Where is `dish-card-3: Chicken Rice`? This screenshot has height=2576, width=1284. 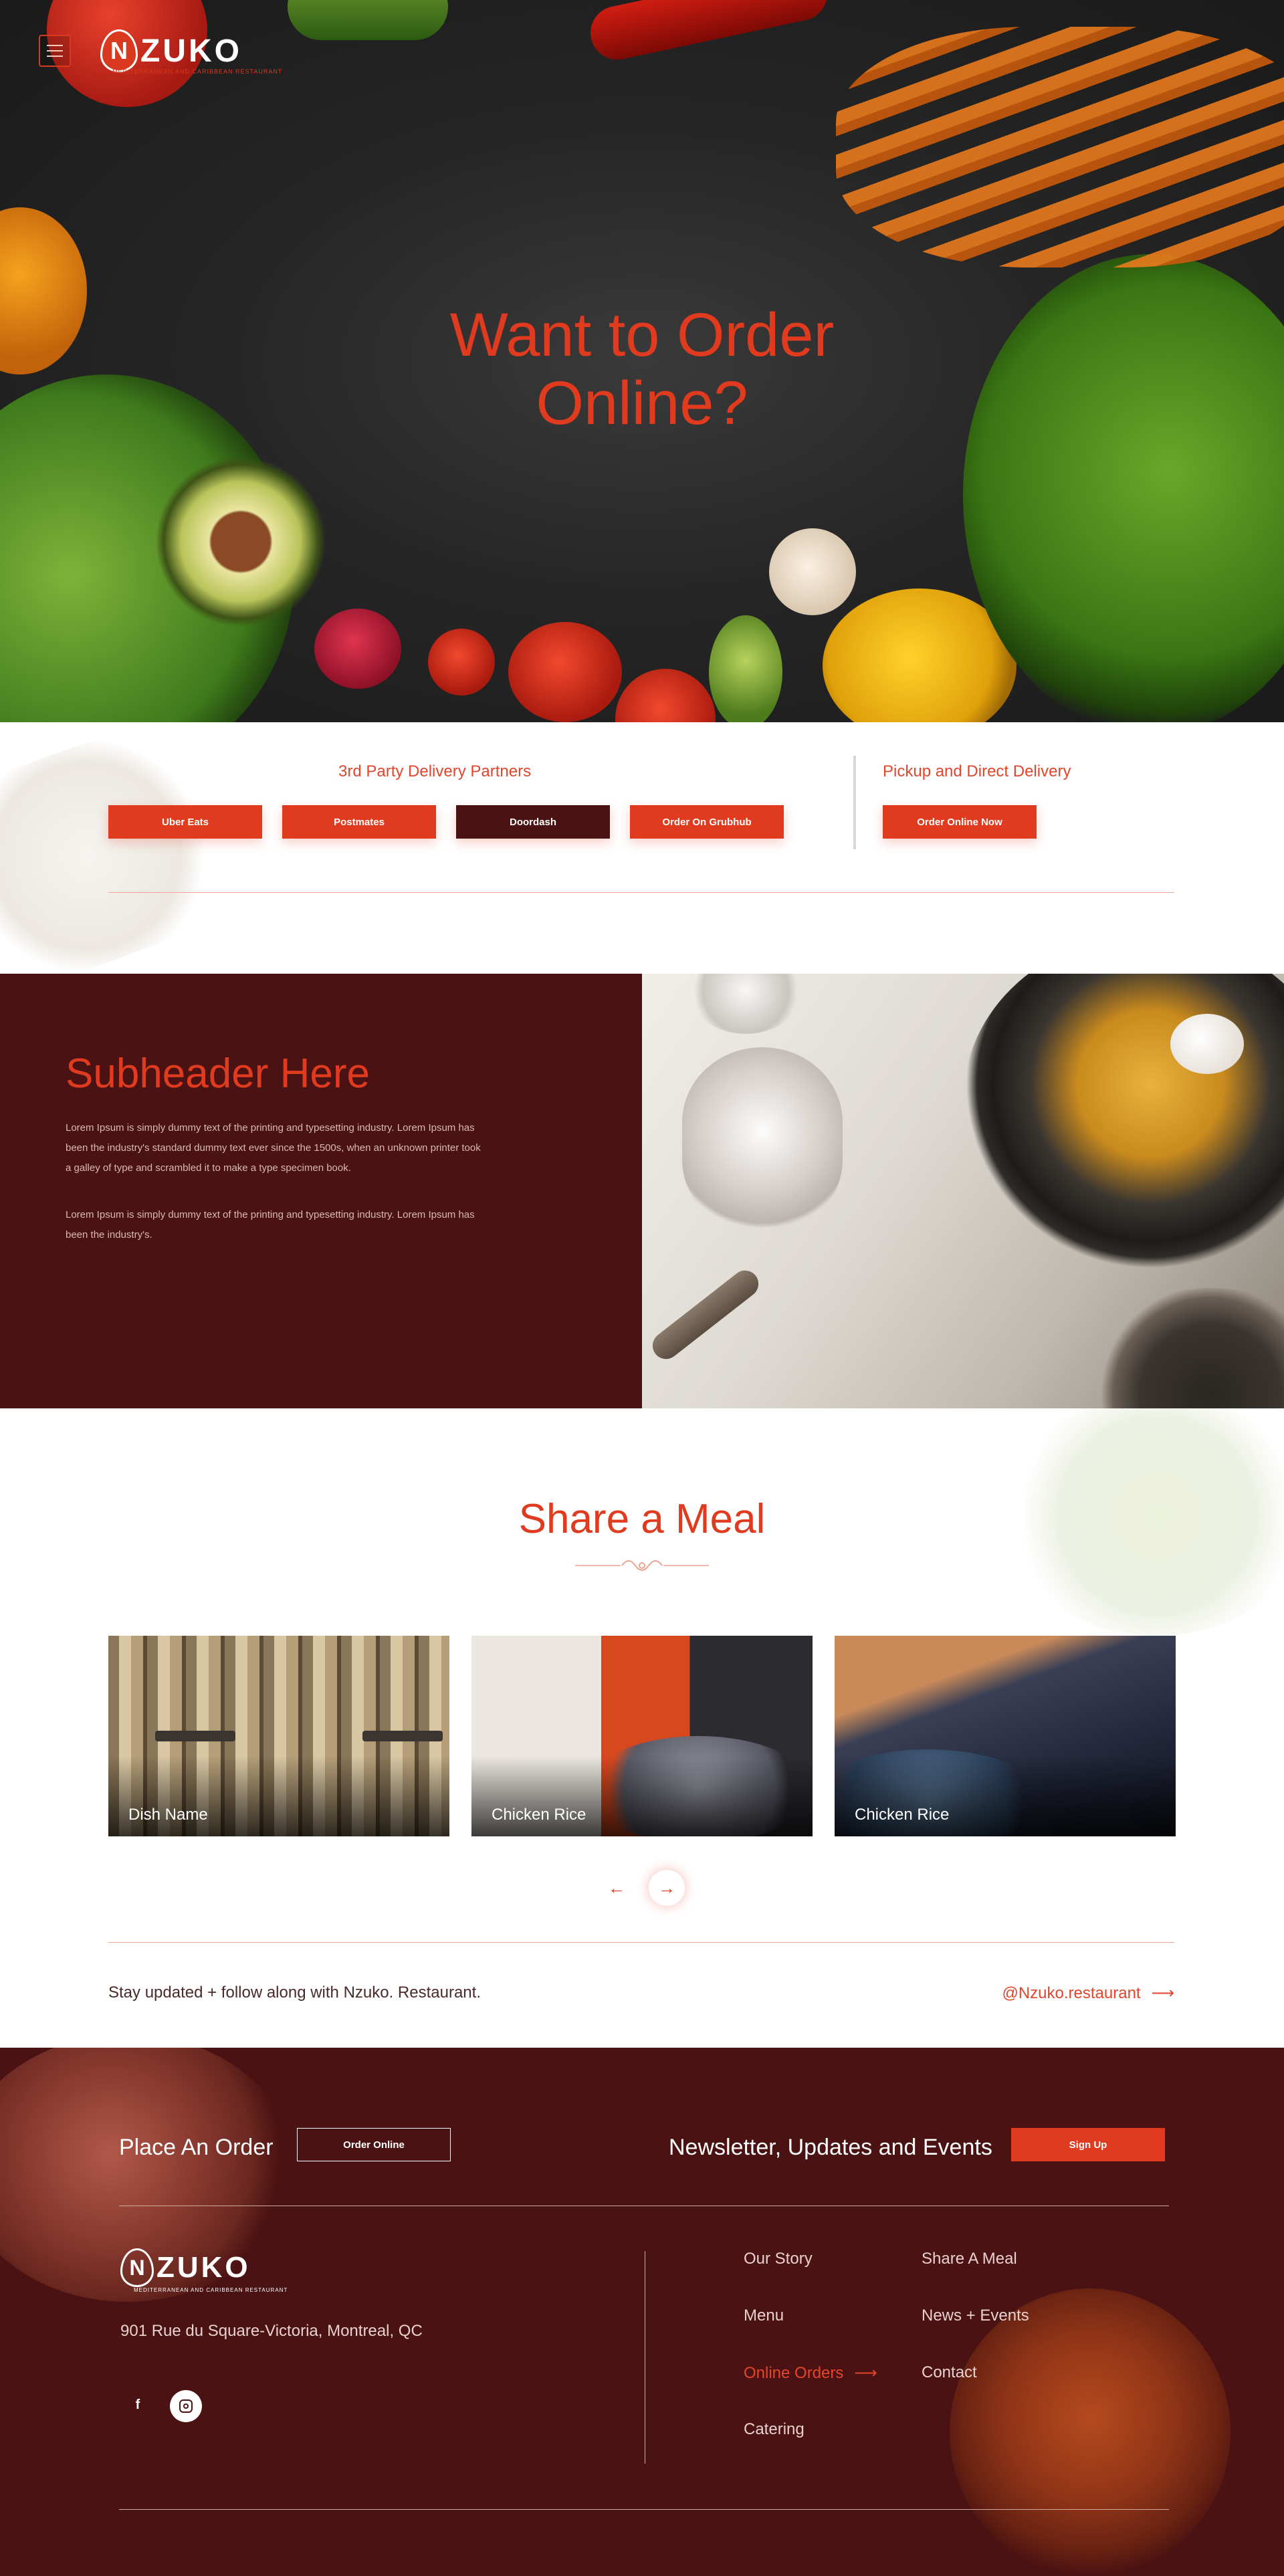
dish-card-3: Chicken Rice is located at coordinates (1005, 1736).